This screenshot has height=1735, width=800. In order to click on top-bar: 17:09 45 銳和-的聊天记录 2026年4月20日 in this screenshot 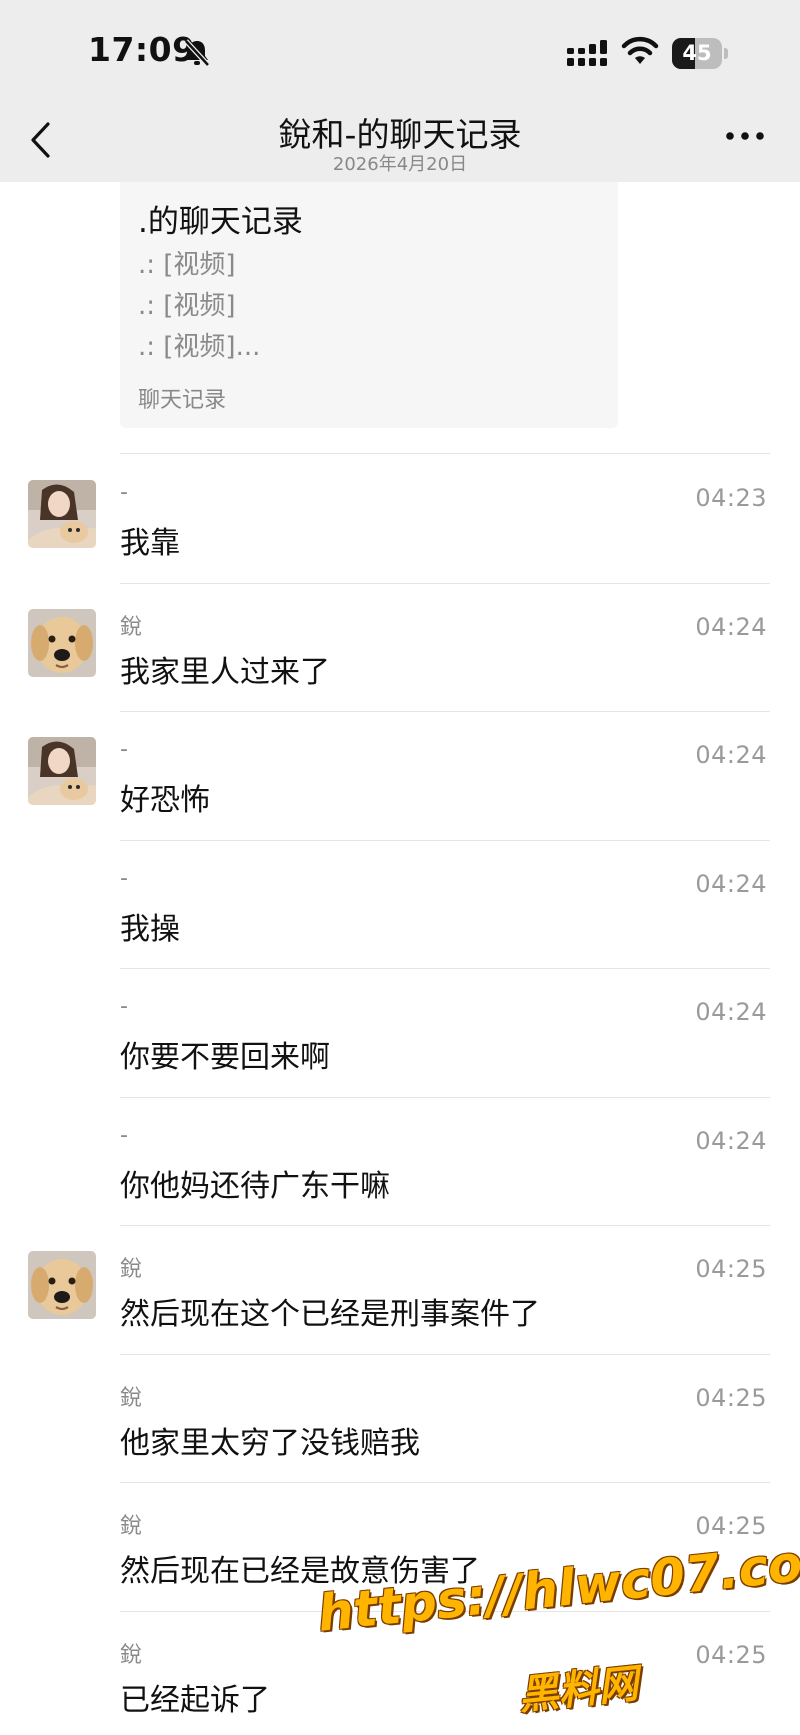, I will do `click(400, 91)`.